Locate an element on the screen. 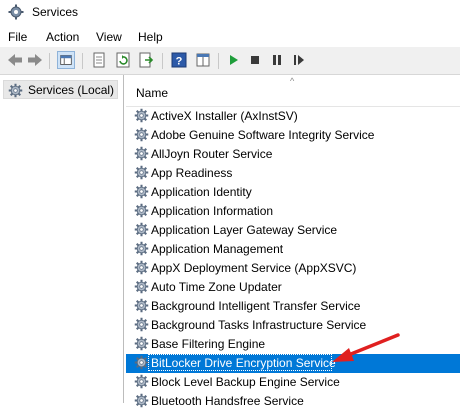  tree-item-label: Services (Local) is located at coordinates (71, 90).